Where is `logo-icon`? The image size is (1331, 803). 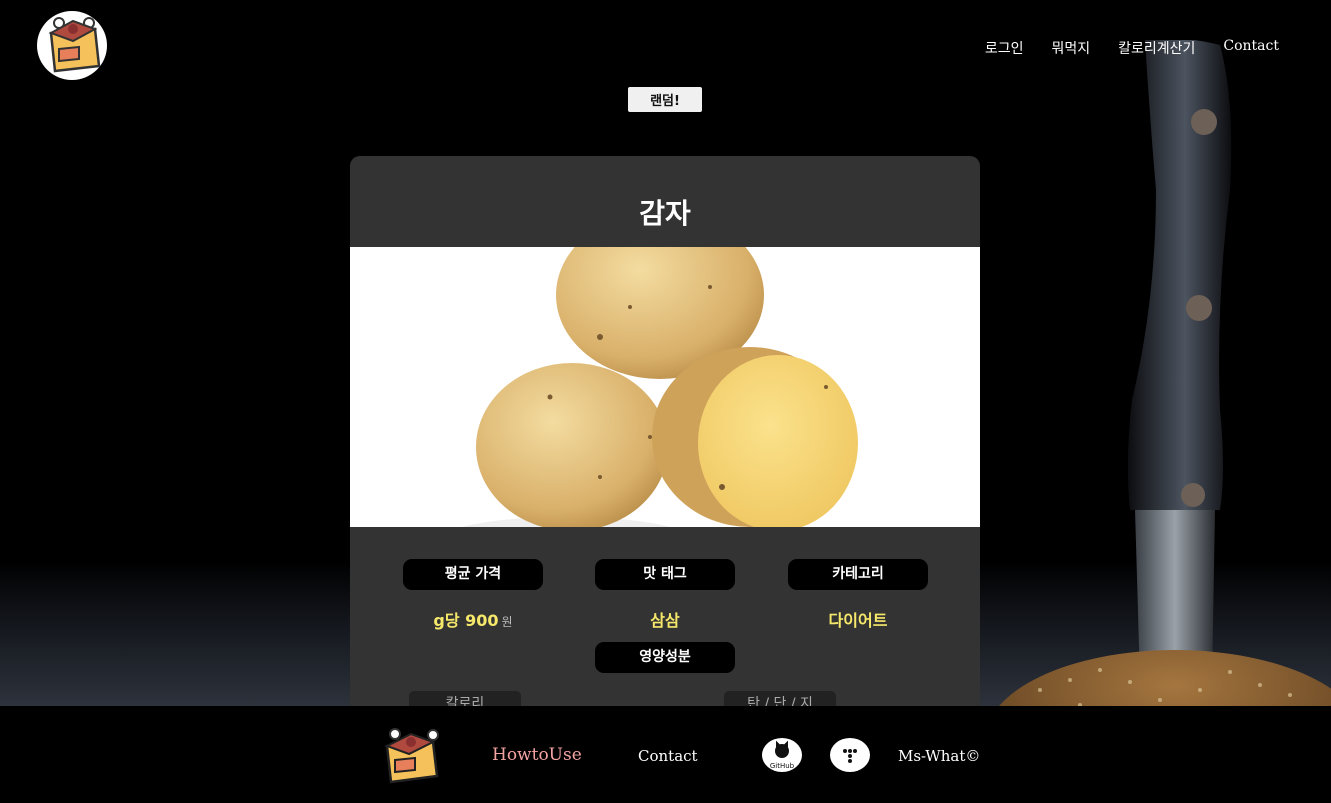 logo-icon is located at coordinates (72, 45).